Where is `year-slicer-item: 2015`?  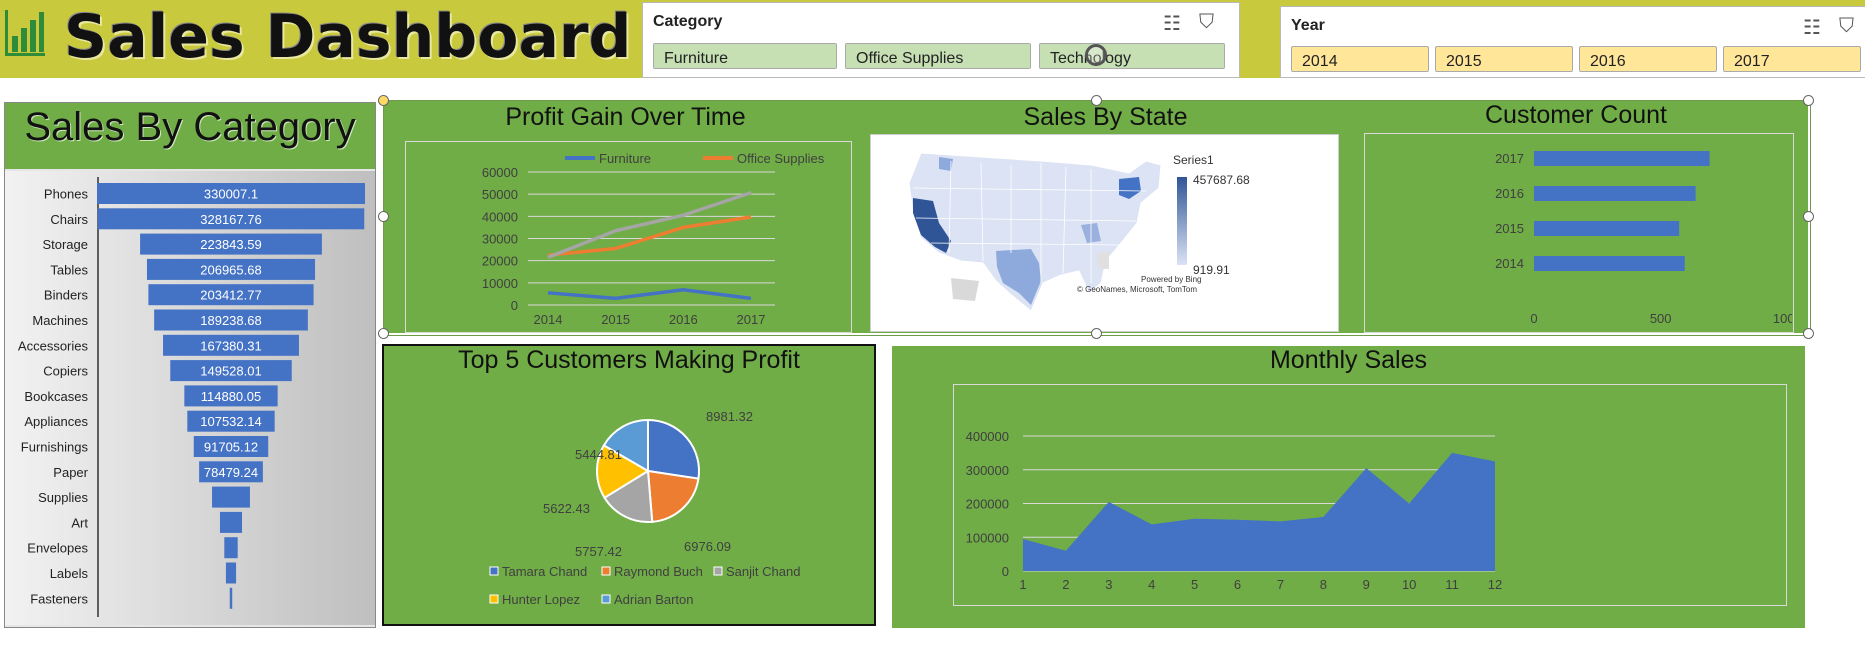 year-slicer-item: 2015 is located at coordinates (1504, 59).